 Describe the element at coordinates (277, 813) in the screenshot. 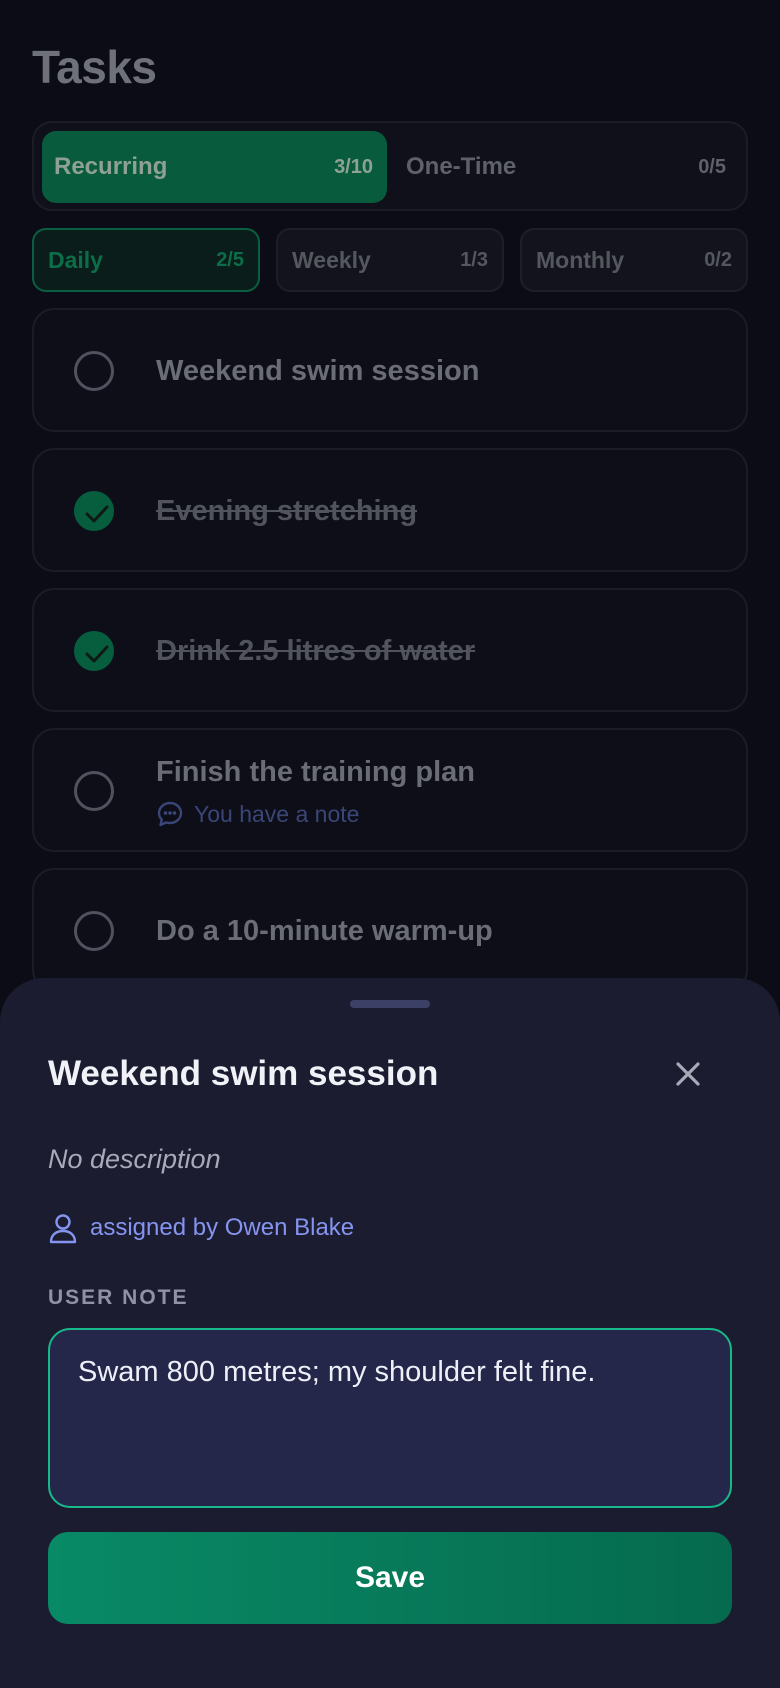

I see `task-note-text: You have a note` at that location.